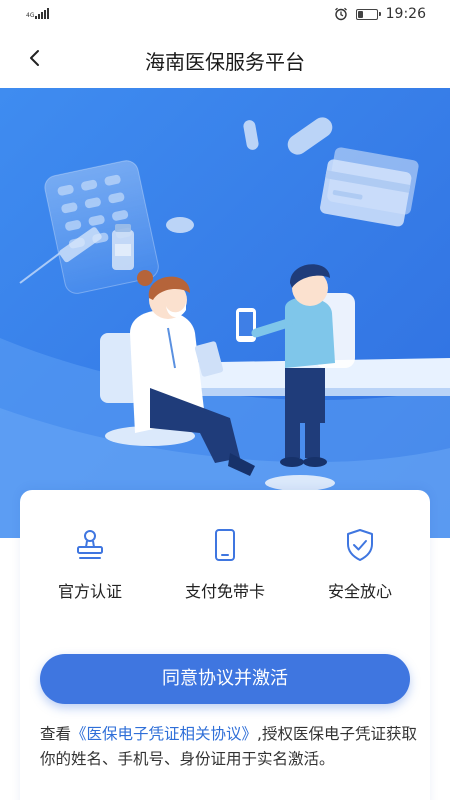  Describe the element at coordinates (225, 565) in the screenshot. I see `feature-card-free-payment: 支付免带卡` at that location.